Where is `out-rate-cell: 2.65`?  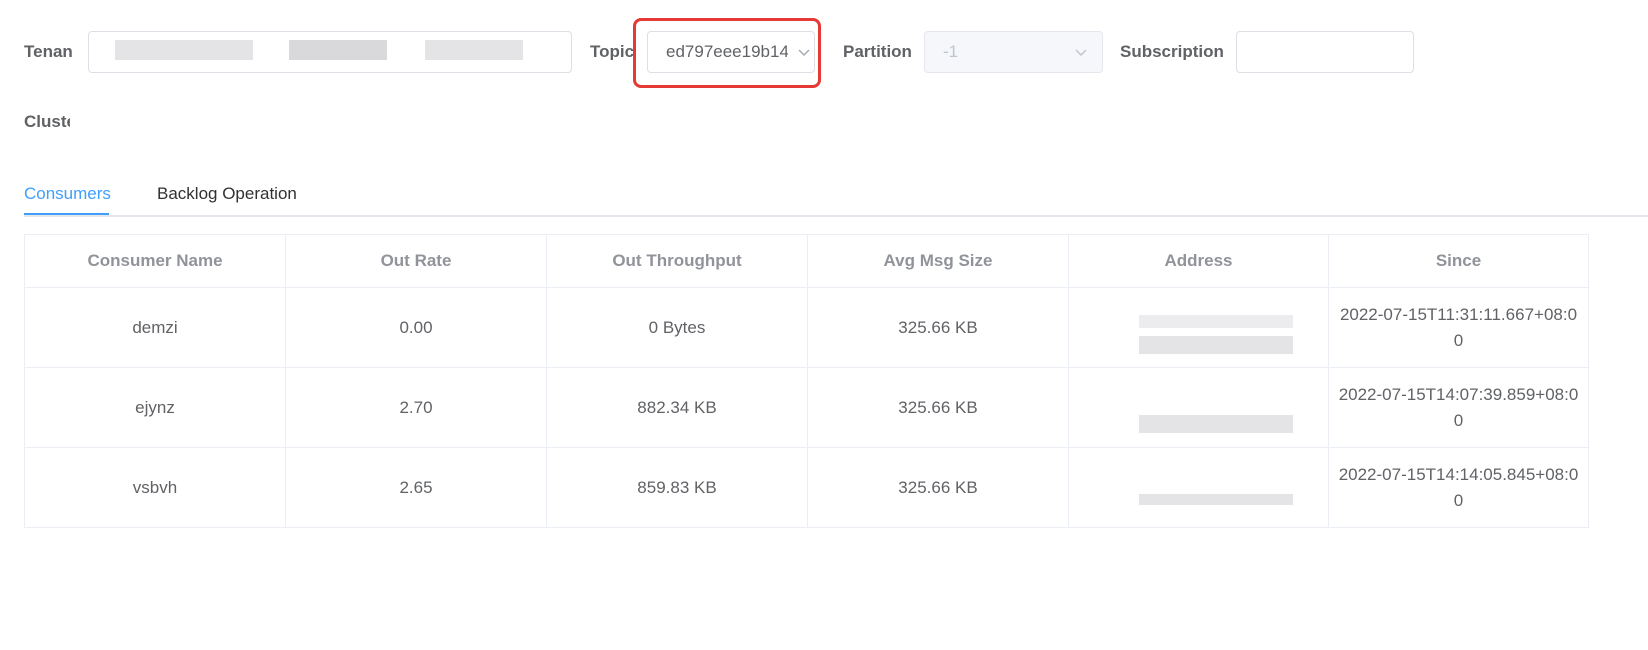
out-rate-cell: 2.65 is located at coordinates (416, 487).